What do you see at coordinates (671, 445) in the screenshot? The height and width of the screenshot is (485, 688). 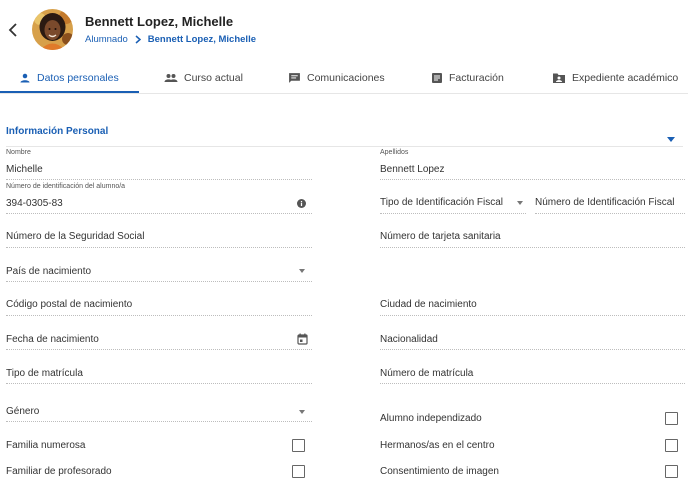 I see `hermanos-centro-checkbox` at bounding box center [671, 445].